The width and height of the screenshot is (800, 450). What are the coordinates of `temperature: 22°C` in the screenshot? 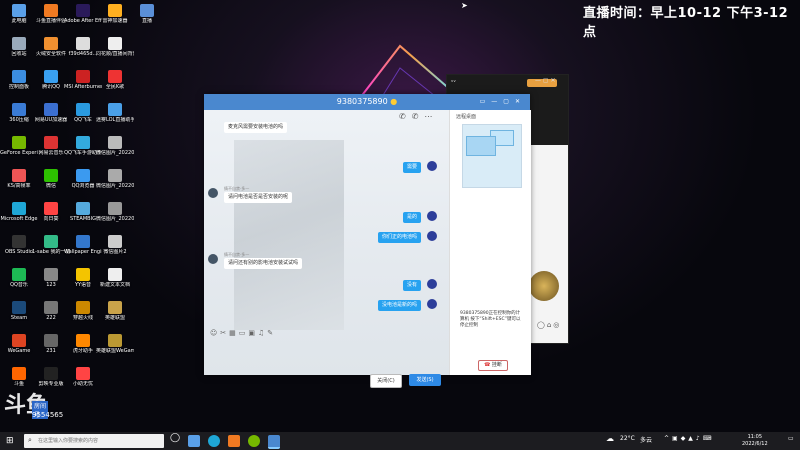 It's located at (627, 438).